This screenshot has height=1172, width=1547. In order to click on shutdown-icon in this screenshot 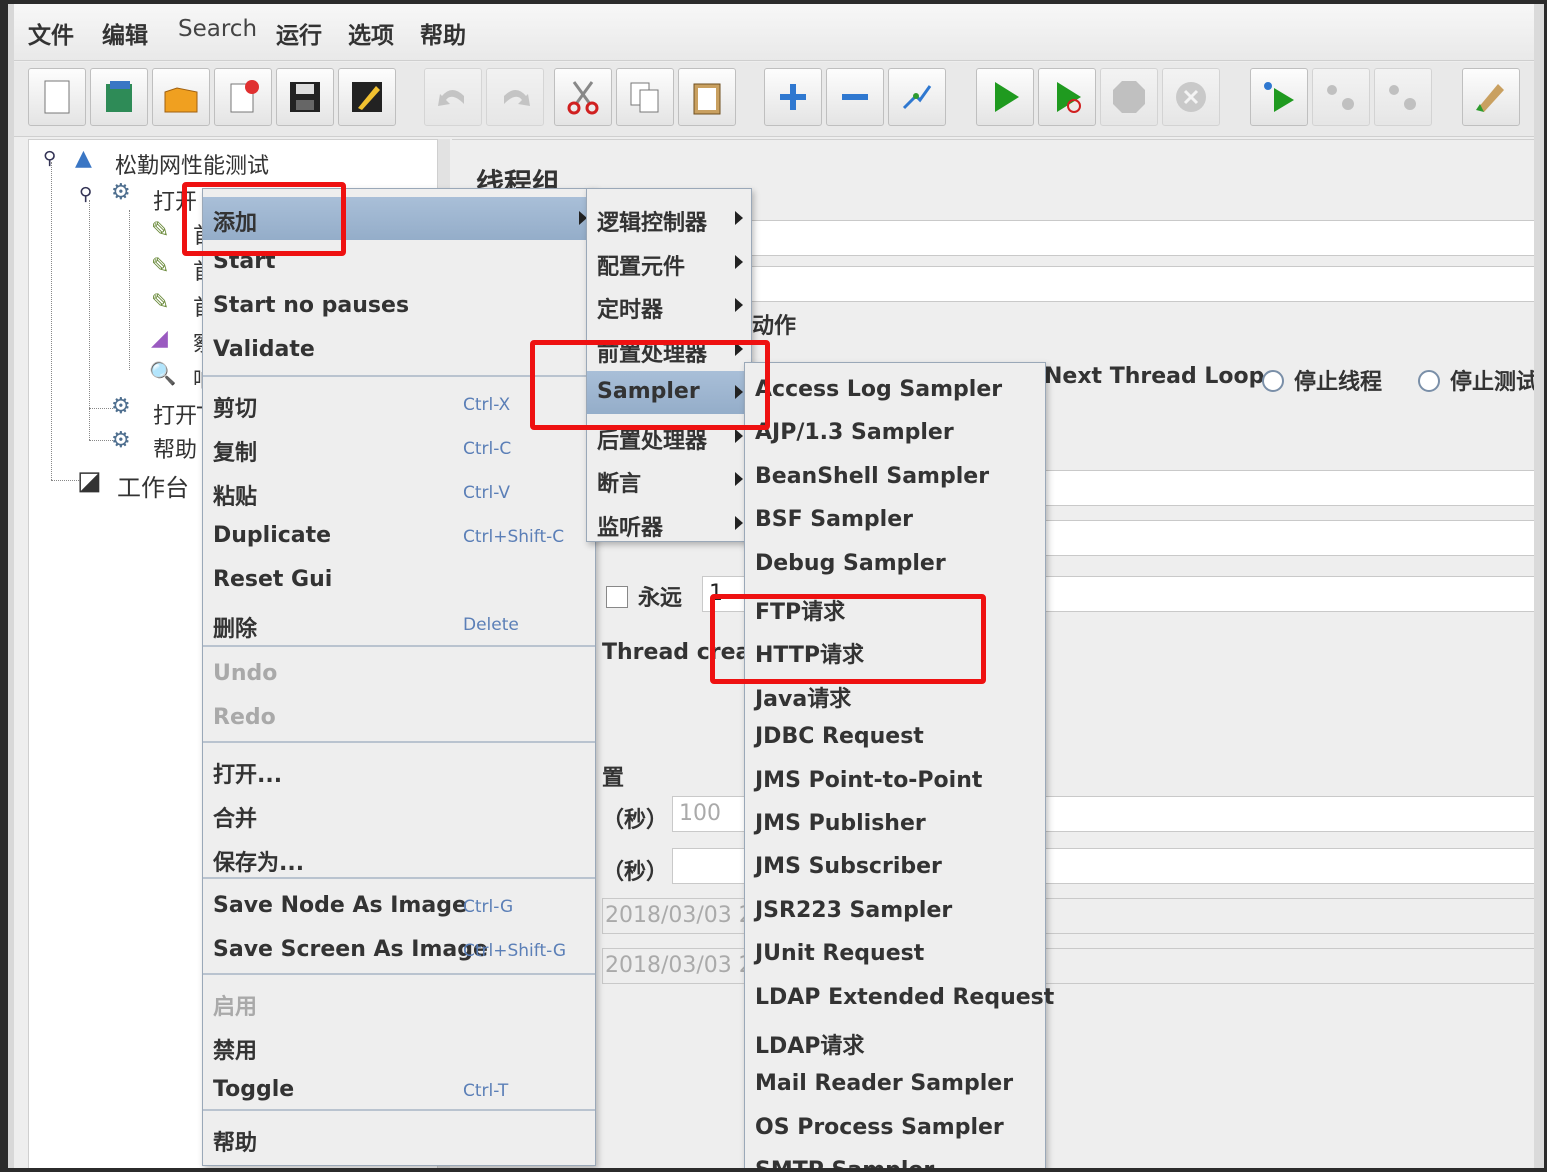, I will do `click(1191, 97)`.